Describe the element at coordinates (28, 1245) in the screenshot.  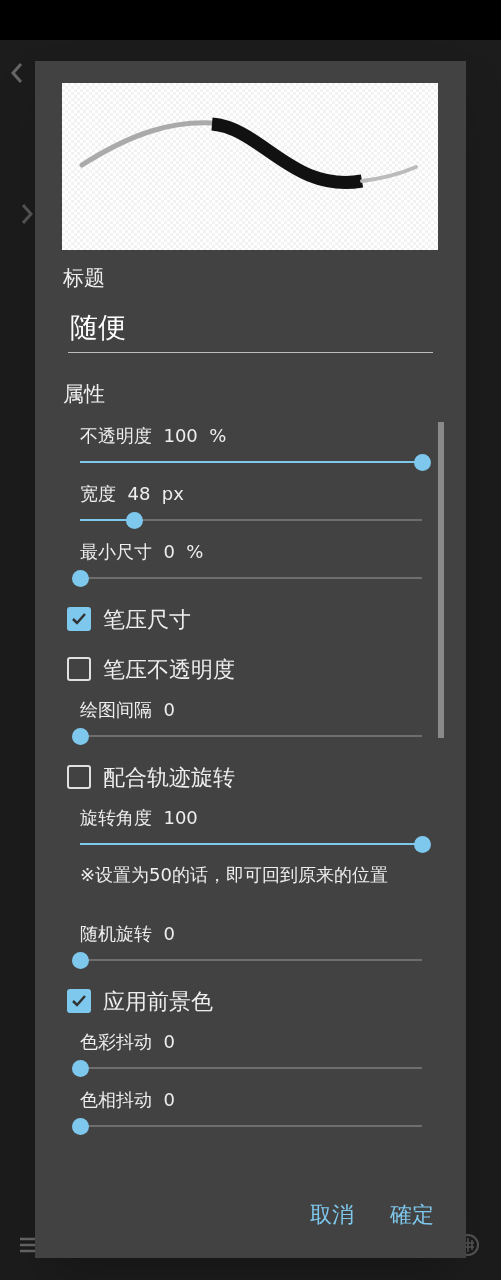
I see `menu-icon` at that location.